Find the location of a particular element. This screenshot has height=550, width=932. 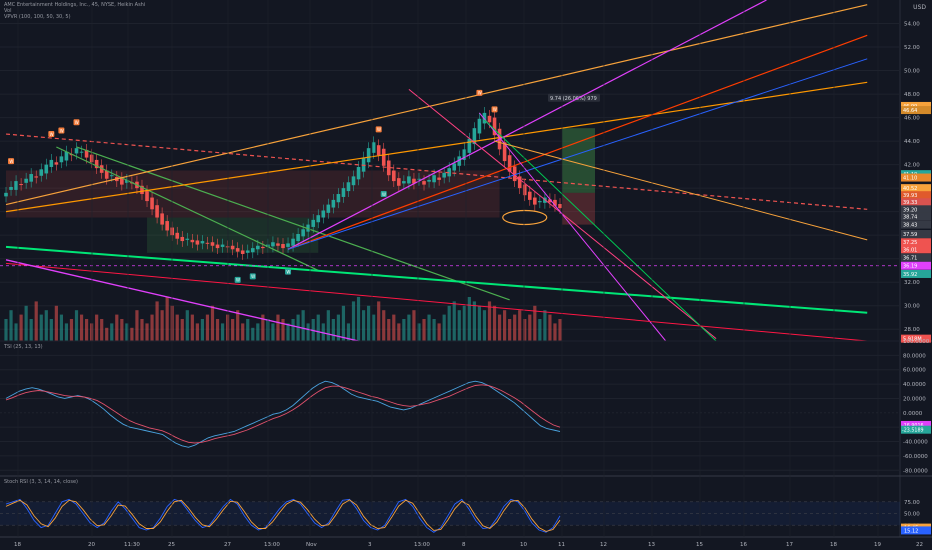

price-tick-label: 48.00 is located at coordinates (912, 95).